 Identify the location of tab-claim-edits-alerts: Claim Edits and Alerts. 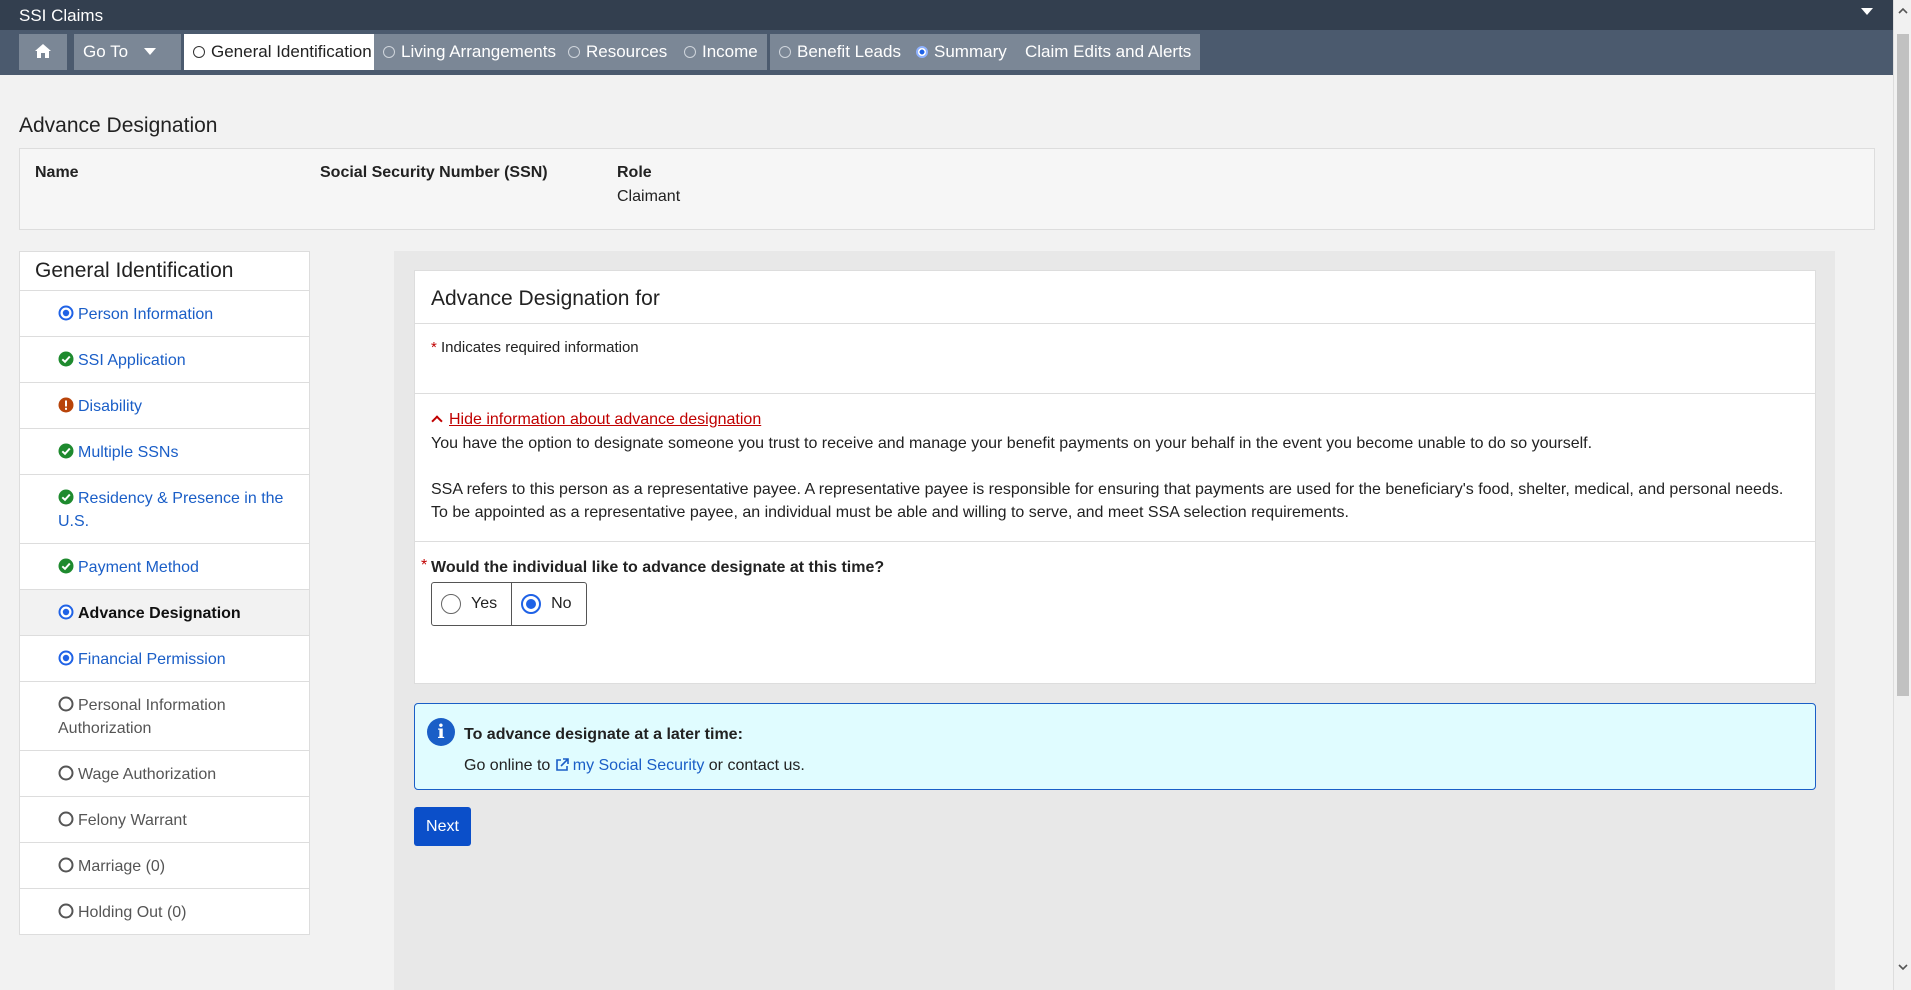
(1108, 52).